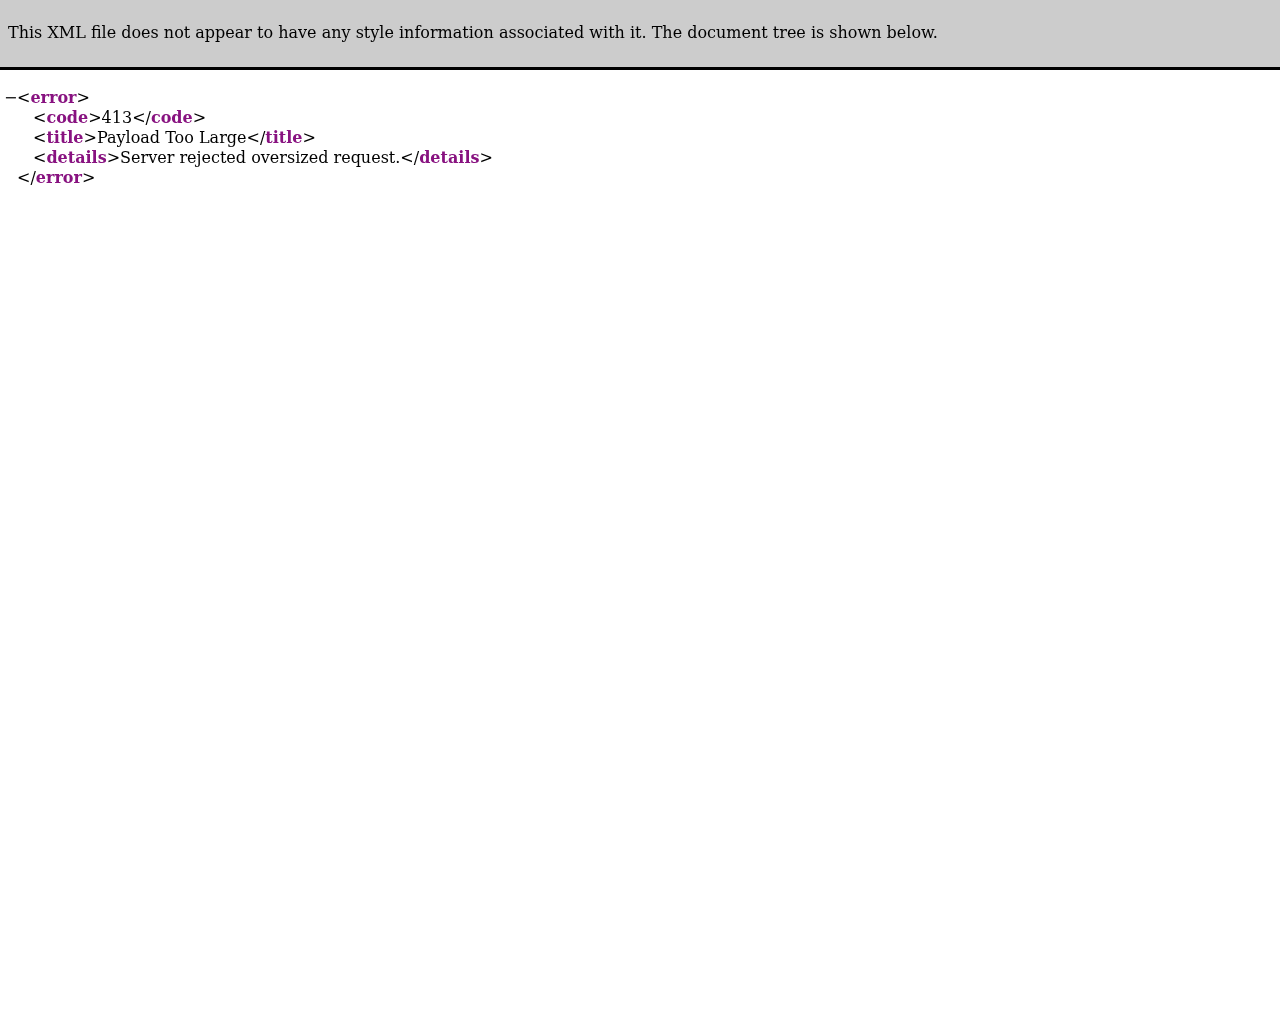 Image resolution: width=1280 pixels, height=1024 pixels. What do you see at coordinates (56, 178) in the screenshot?
I see `xml-line: </error>` at bounding box center [56, 178].